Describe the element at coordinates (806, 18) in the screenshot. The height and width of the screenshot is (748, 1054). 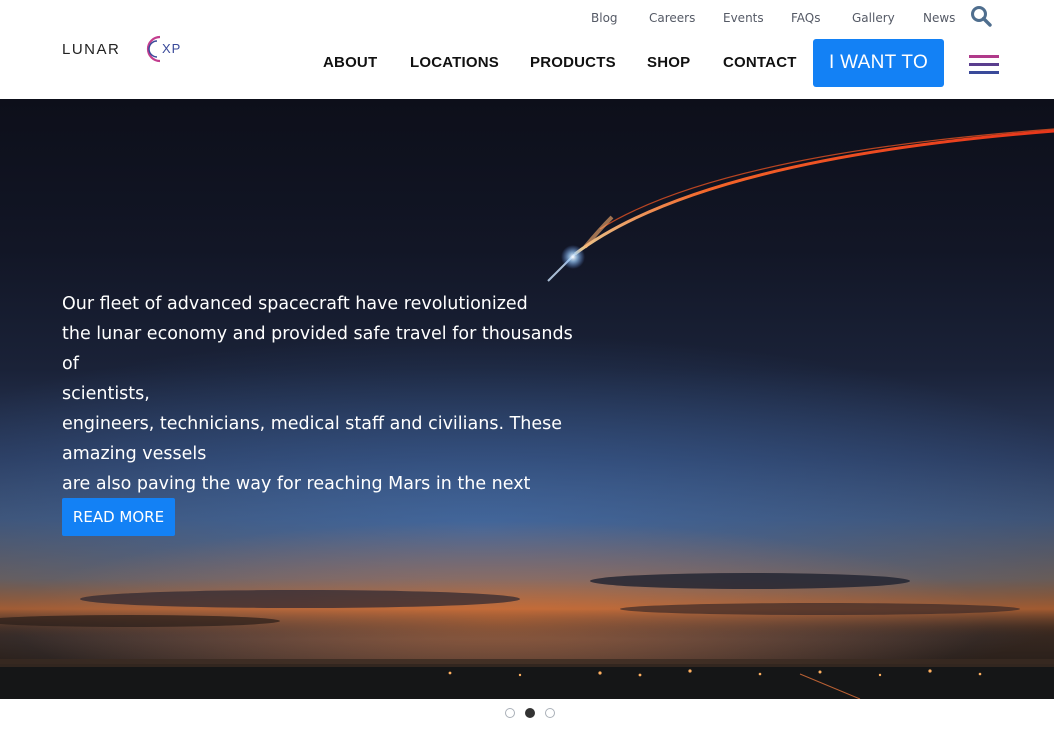
I see `top-link-faqs: FAQs` at that location.